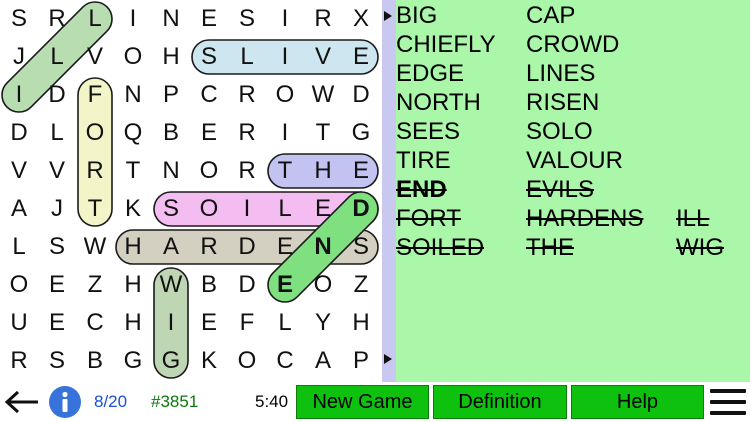 The width and height of the screenshot is (750, 422). Describe the element at coordinates (209, 361) in the screenshot. I see `grid-cell: K` at that location.